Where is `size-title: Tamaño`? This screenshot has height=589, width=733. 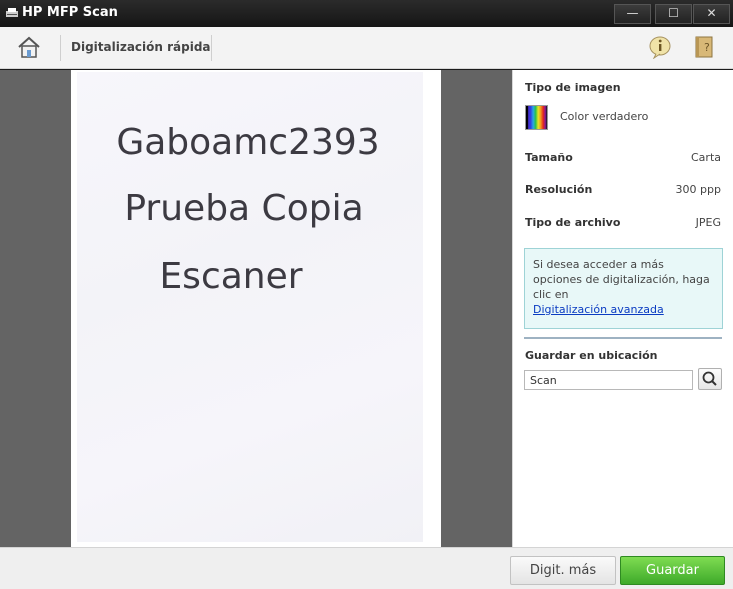
size-title: Tamaño is located at coordinates (549, 157).